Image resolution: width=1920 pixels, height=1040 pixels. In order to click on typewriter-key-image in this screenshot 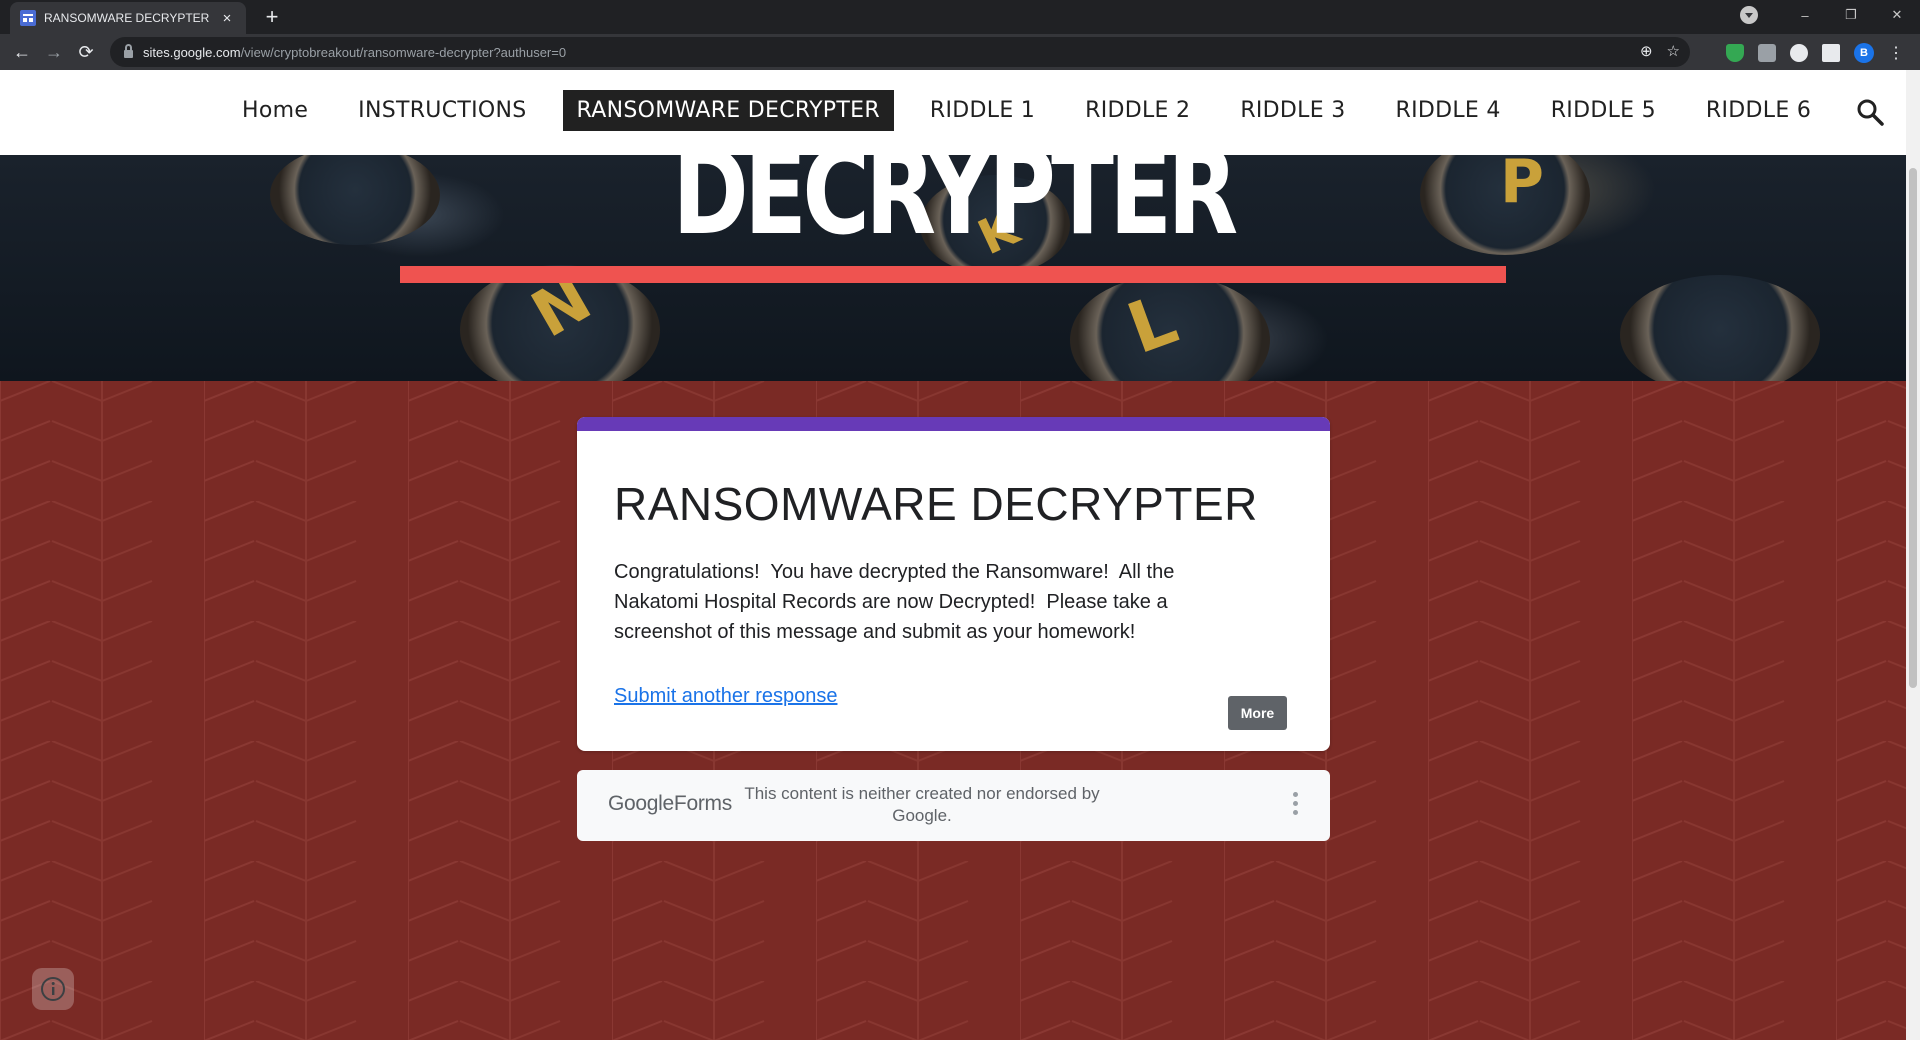, I will do `click(1720, 328)`.